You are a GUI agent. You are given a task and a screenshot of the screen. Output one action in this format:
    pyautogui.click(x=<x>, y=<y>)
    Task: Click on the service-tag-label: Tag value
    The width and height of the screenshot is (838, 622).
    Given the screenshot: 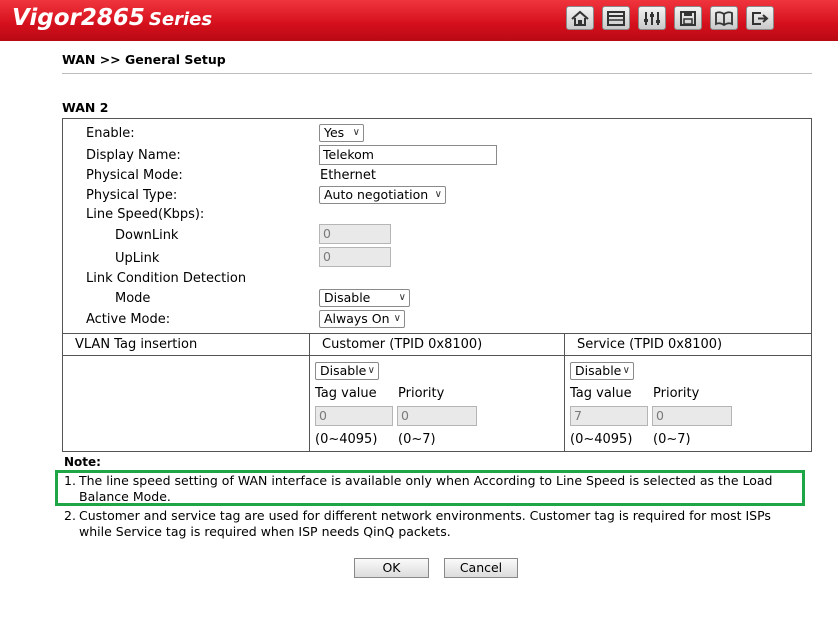 What is the action you would take?
    pyautogui.click(x=601, y=393)
    